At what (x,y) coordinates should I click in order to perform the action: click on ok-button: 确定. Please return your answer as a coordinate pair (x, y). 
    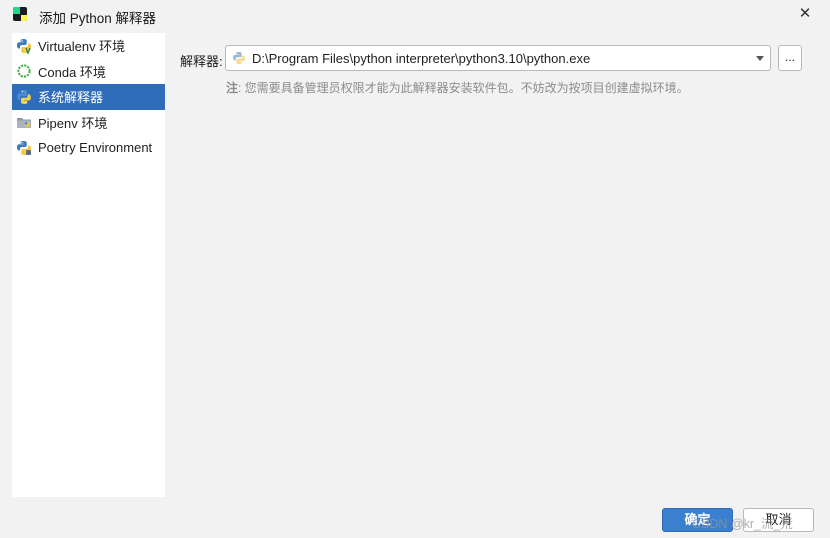
    Looking at the image, I should click on (697, 520).